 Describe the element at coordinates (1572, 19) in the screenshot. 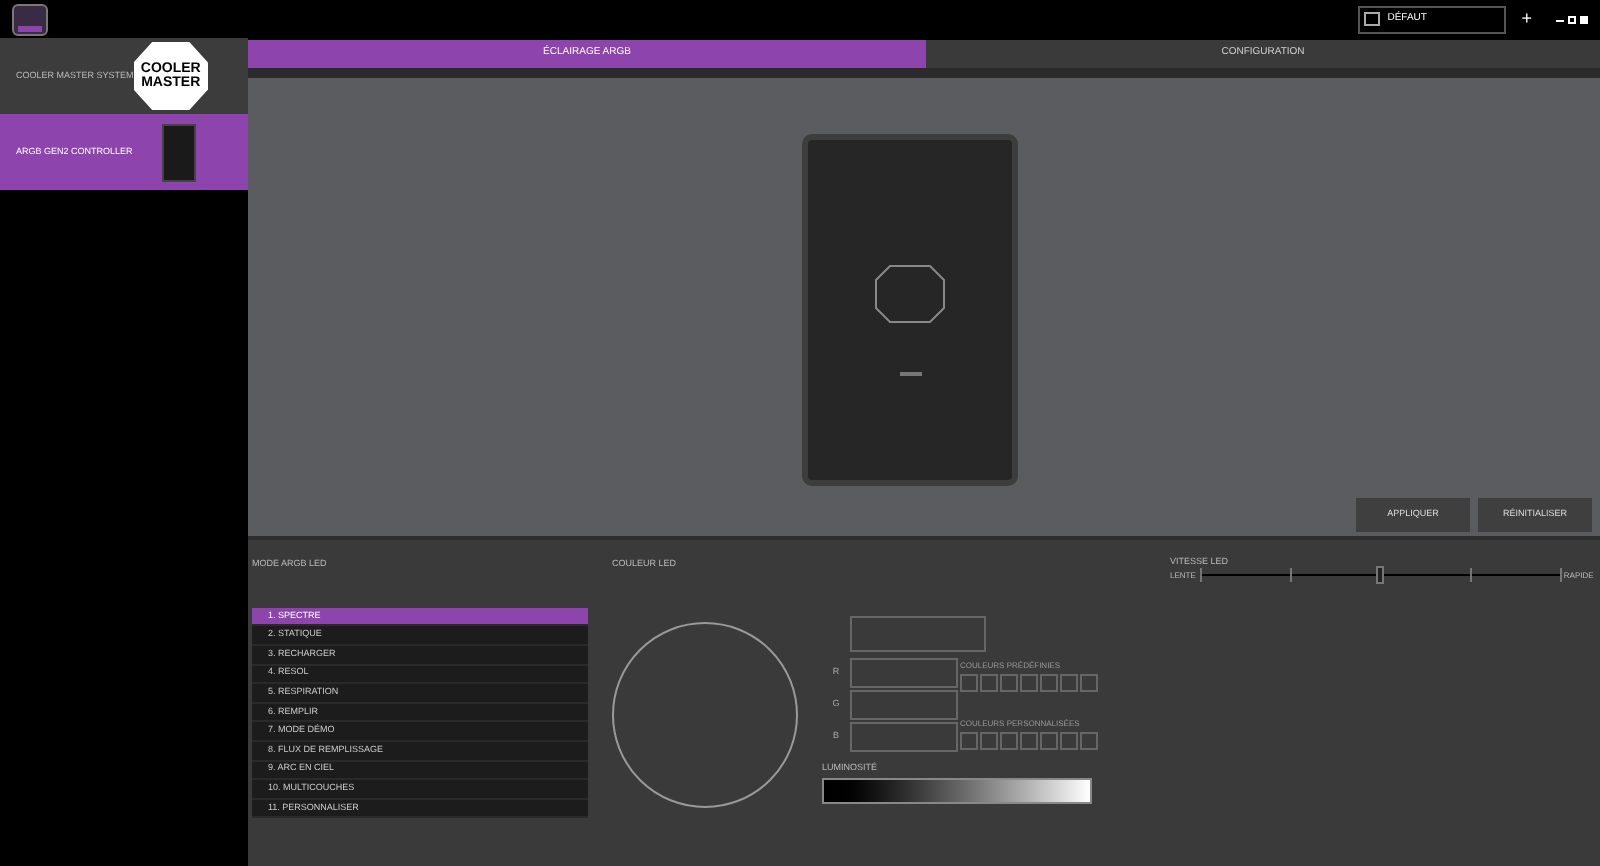

I see `restore-icon` at that location.